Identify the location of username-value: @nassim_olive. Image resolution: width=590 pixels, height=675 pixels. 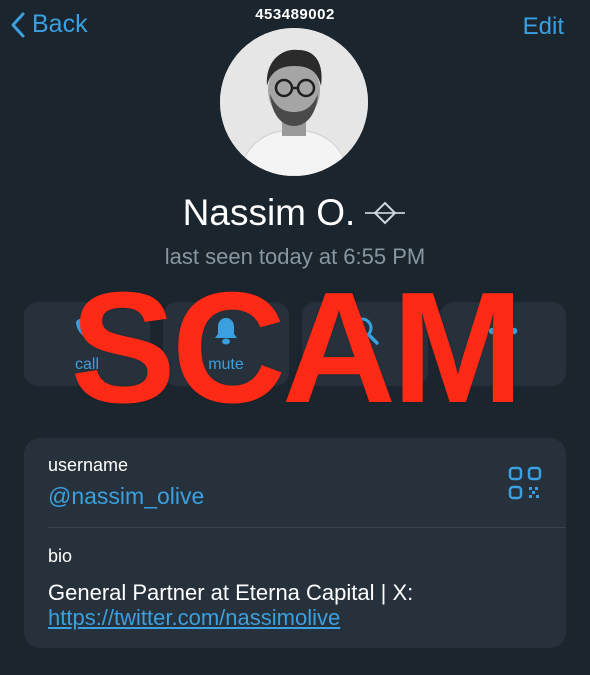
(126, 496).